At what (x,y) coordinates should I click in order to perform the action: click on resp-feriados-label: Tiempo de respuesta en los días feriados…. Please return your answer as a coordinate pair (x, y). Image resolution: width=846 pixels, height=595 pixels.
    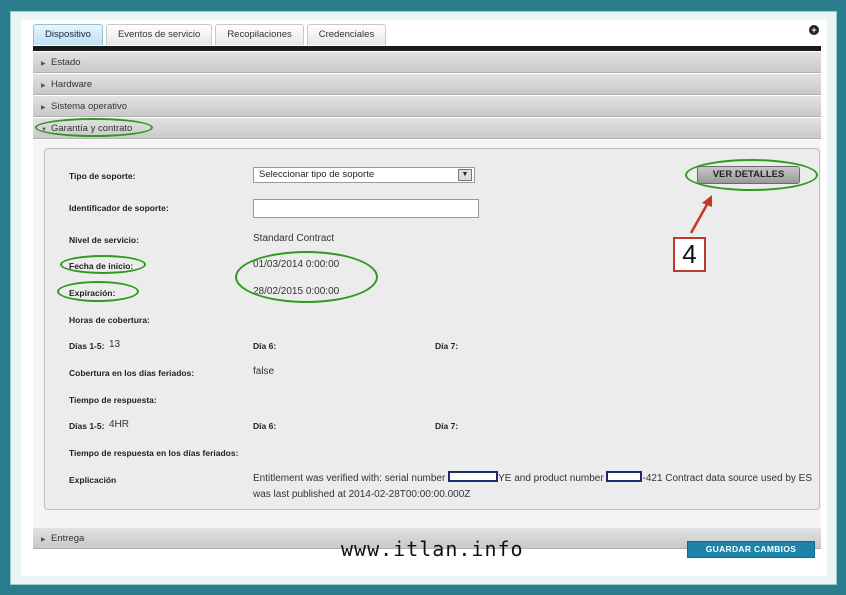
    Looking at the image, I should click on (154, 453).